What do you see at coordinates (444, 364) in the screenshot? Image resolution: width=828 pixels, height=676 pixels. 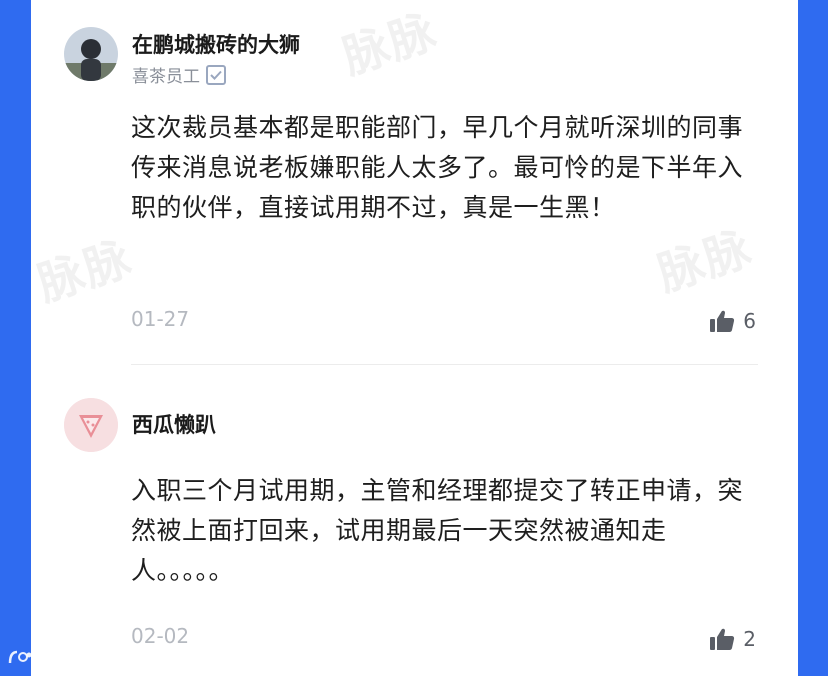 I see `divider` at bounding box center [444, 364].